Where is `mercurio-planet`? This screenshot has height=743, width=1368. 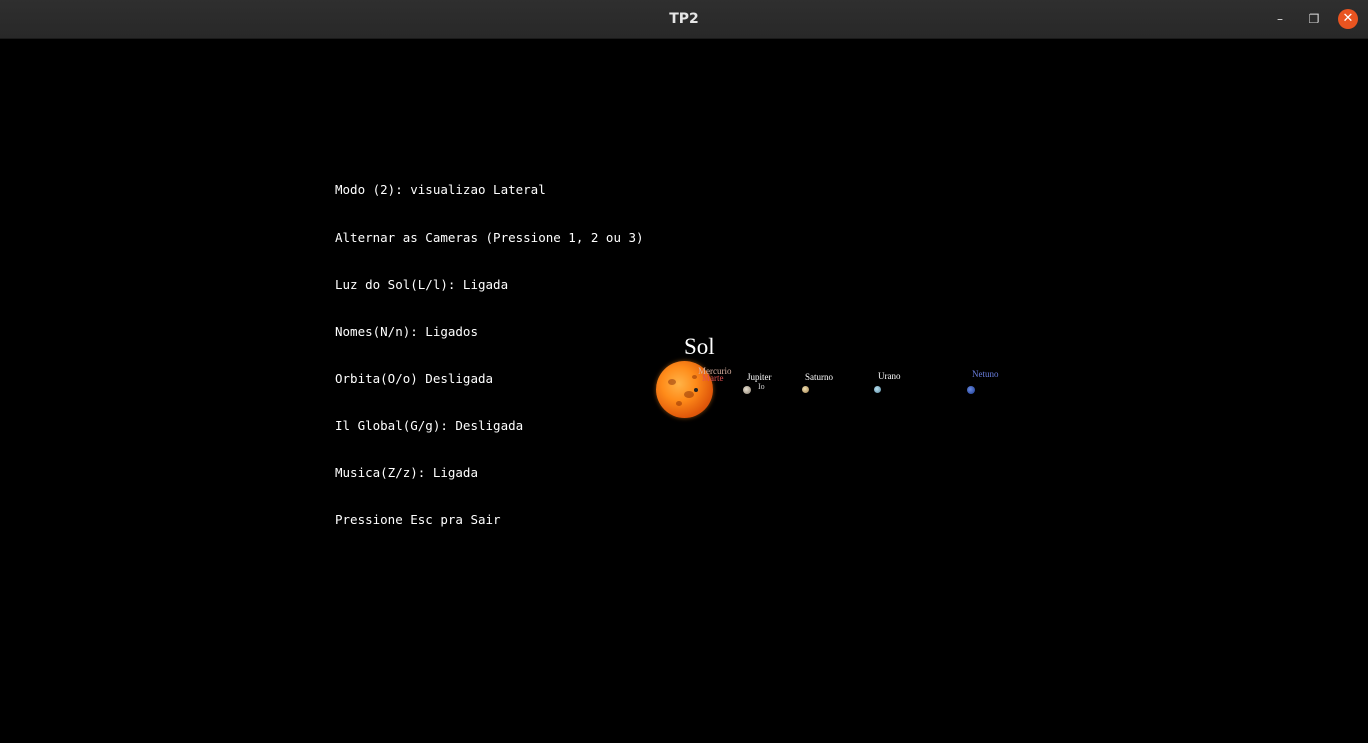
mercurio-planet is located at coordinates (696, 390).